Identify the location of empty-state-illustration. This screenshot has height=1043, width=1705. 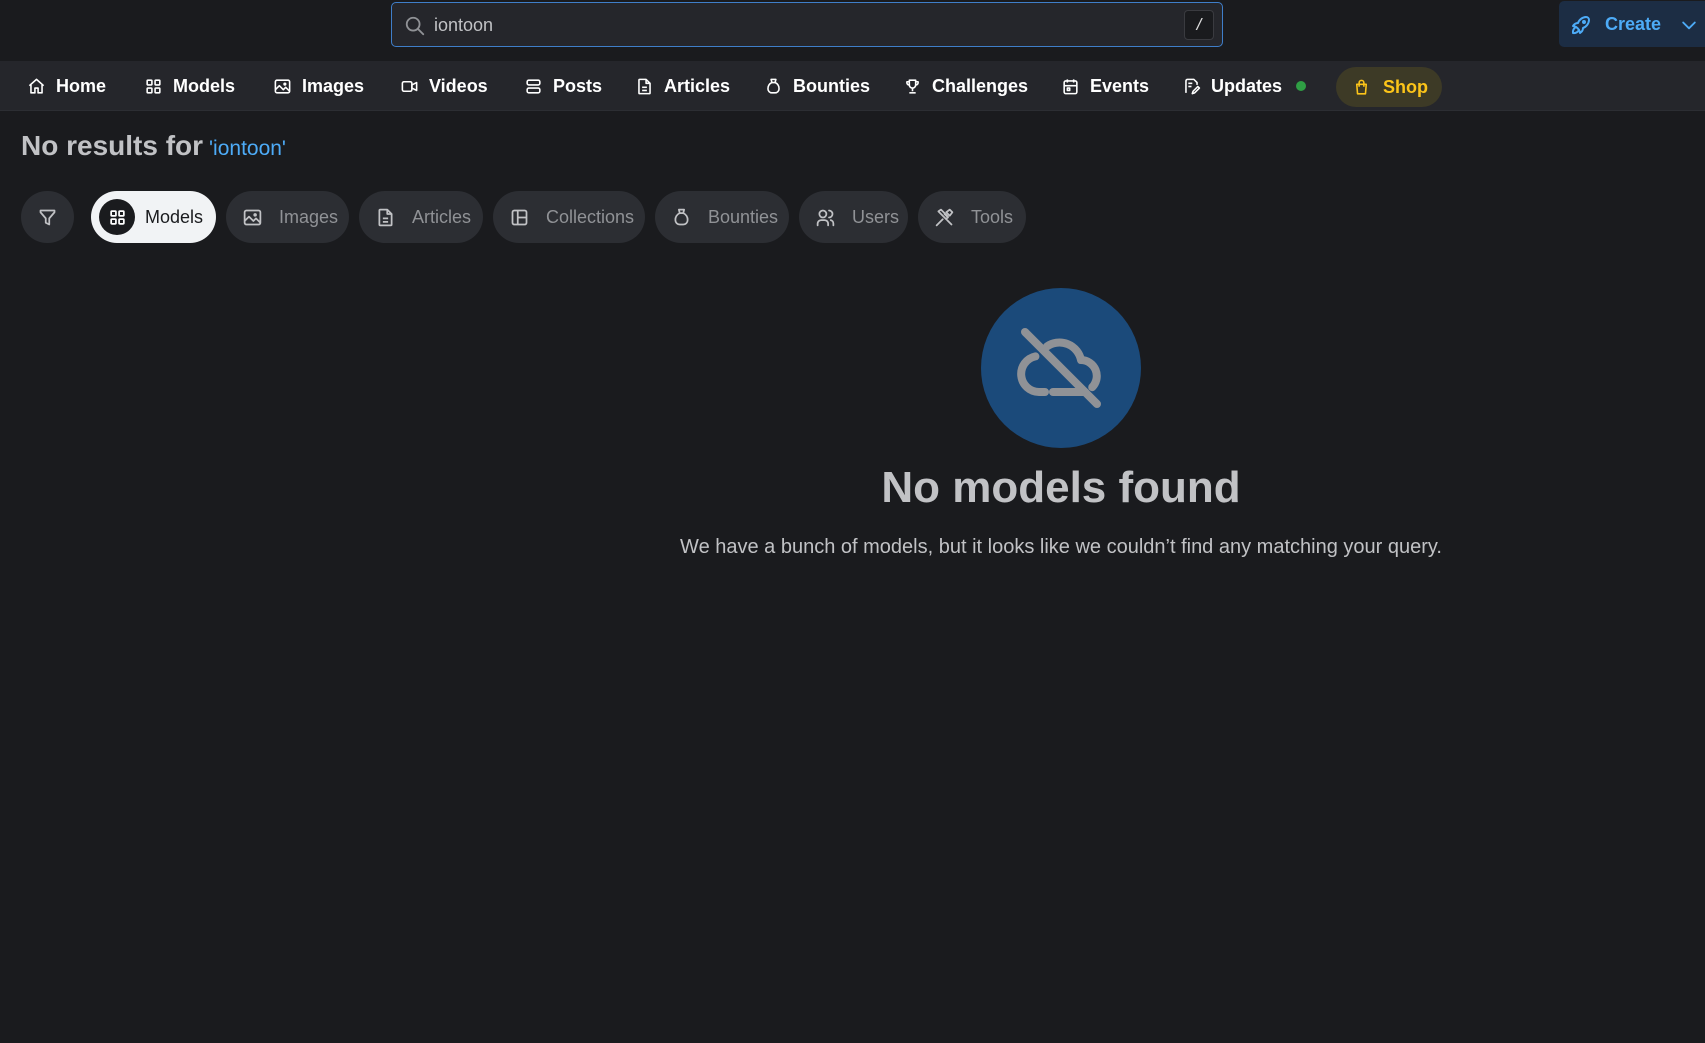
(1061, 368).